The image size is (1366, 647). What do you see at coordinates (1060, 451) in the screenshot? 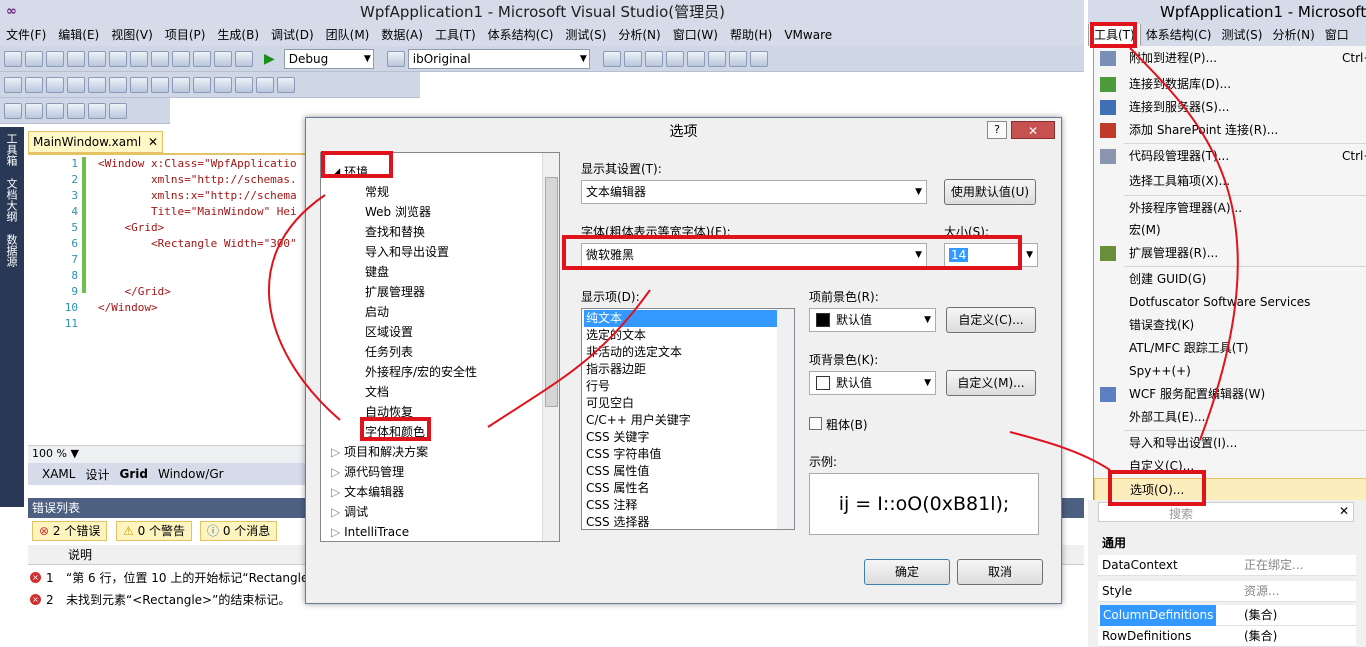
I see `arrow-options-to-dialog` at bounding box center [1060, 451].